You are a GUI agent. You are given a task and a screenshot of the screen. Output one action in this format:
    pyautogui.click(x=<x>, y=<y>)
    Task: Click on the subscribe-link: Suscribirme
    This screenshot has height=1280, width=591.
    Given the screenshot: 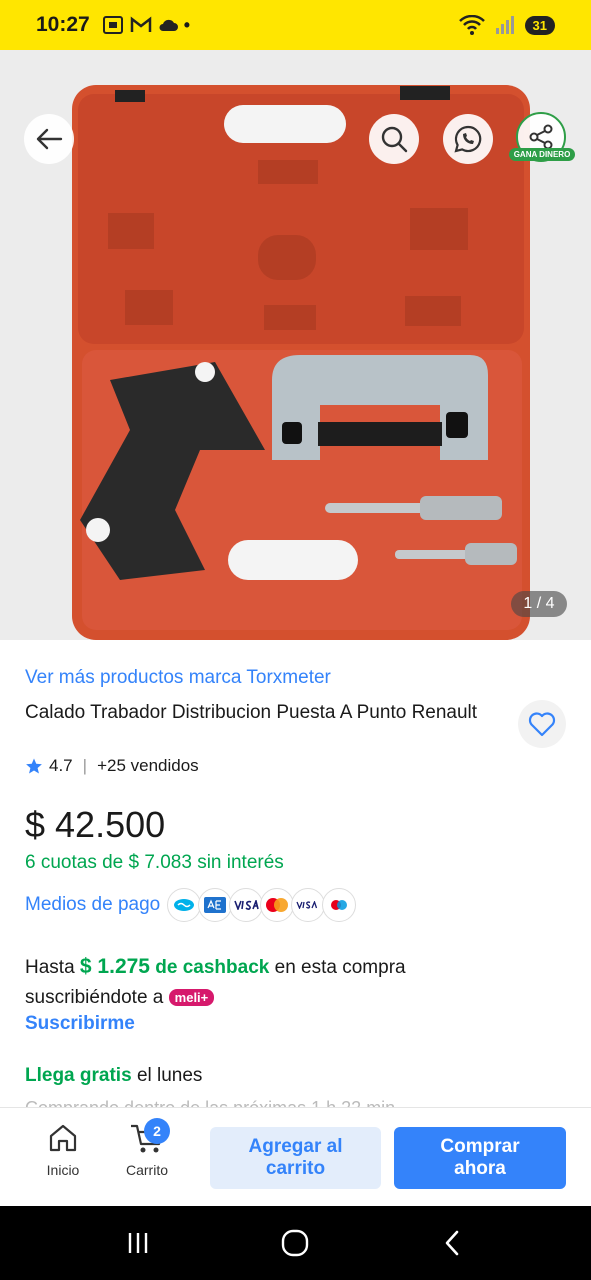 What is the action you would take?
    pyautogui.click(x=80, y=1024)
    